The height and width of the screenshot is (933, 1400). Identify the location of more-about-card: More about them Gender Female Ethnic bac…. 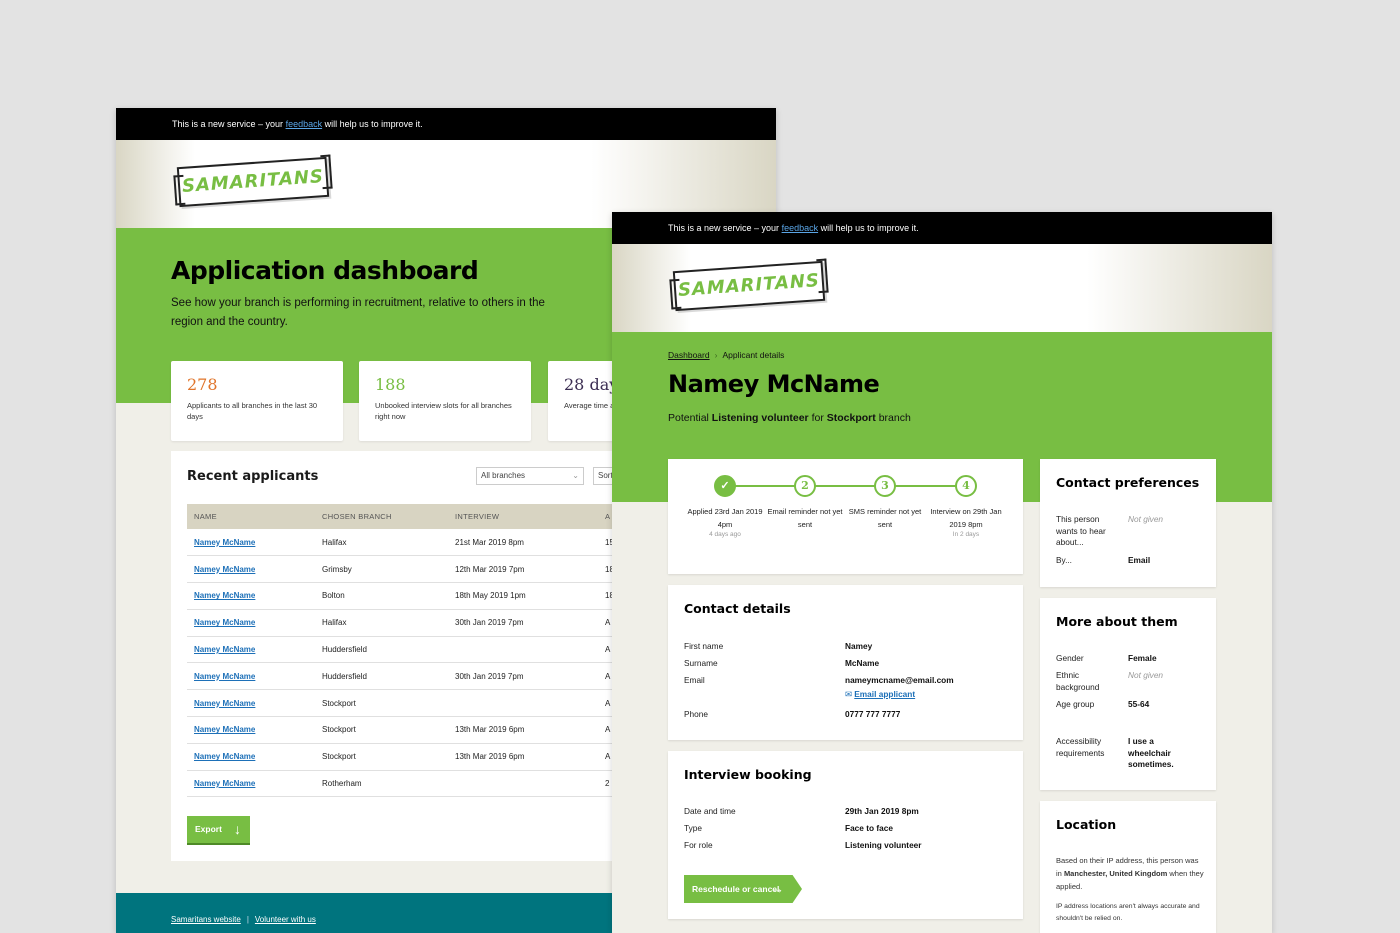
(1128, 694).